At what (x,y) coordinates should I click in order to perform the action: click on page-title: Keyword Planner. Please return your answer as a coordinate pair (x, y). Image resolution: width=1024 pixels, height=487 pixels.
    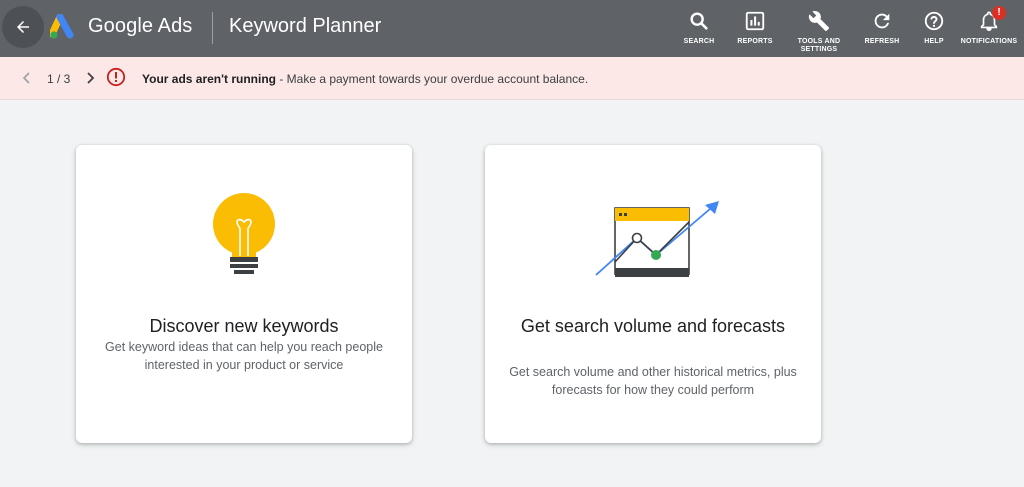
    Looking at the image, I should click on (305, 26).